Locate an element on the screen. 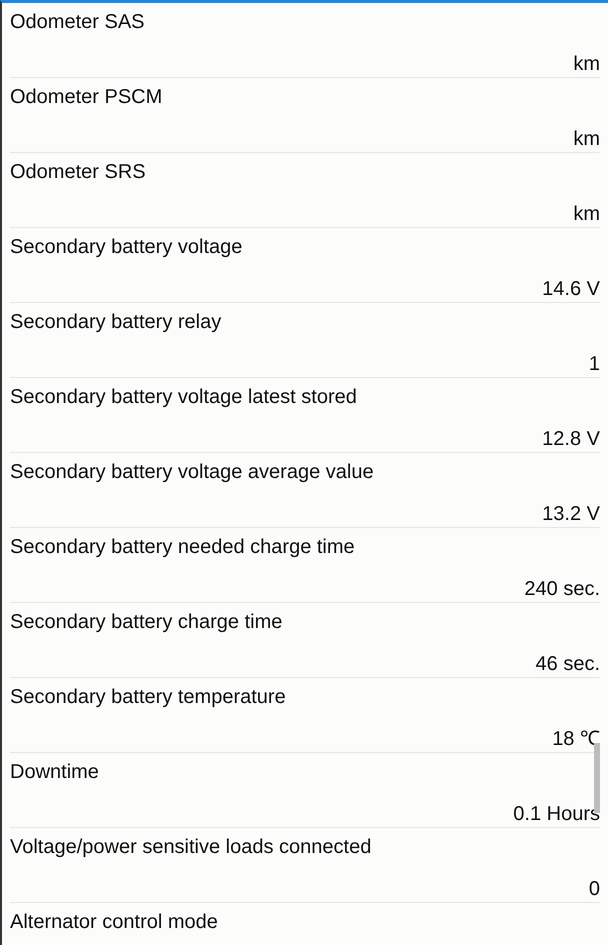 The width and height of the screenshot is (608, 945). parameter-label: Secondary battery temperature is located at coordinates (148, 697).